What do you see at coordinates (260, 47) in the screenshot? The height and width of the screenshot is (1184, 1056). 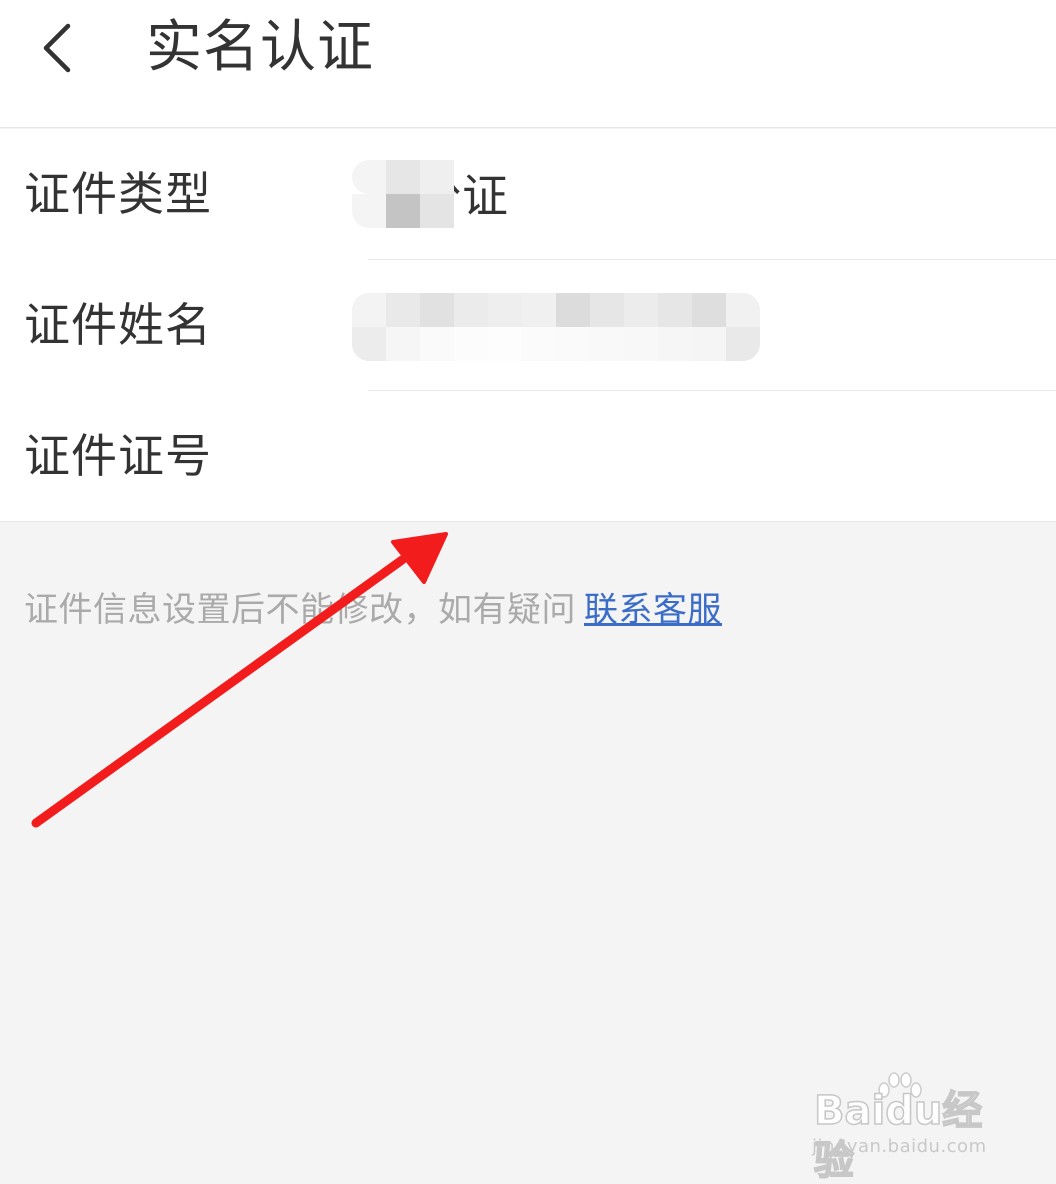 I see `page-title: 实名认证` at bounding box center [260, 47].